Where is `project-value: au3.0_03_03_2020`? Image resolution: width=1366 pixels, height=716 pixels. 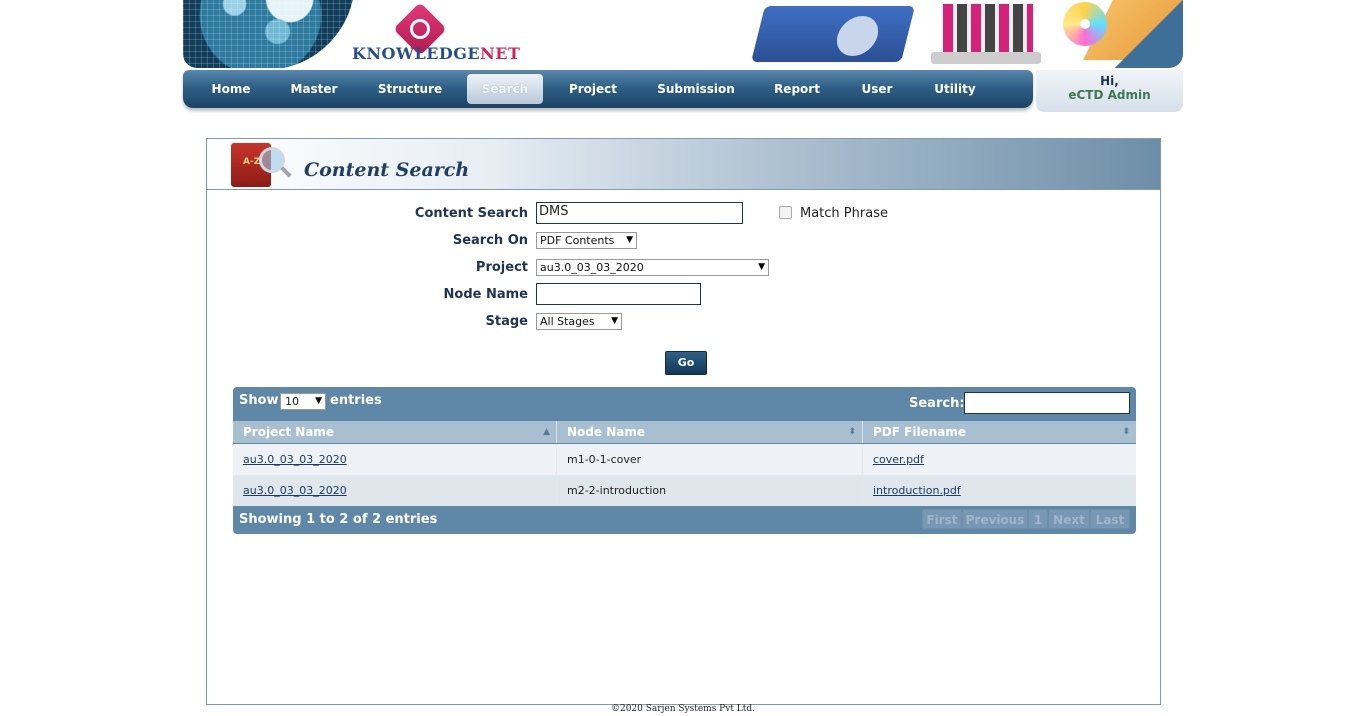
project-value: au3.0_03_03_2020 is located at coordinates (592, 267).